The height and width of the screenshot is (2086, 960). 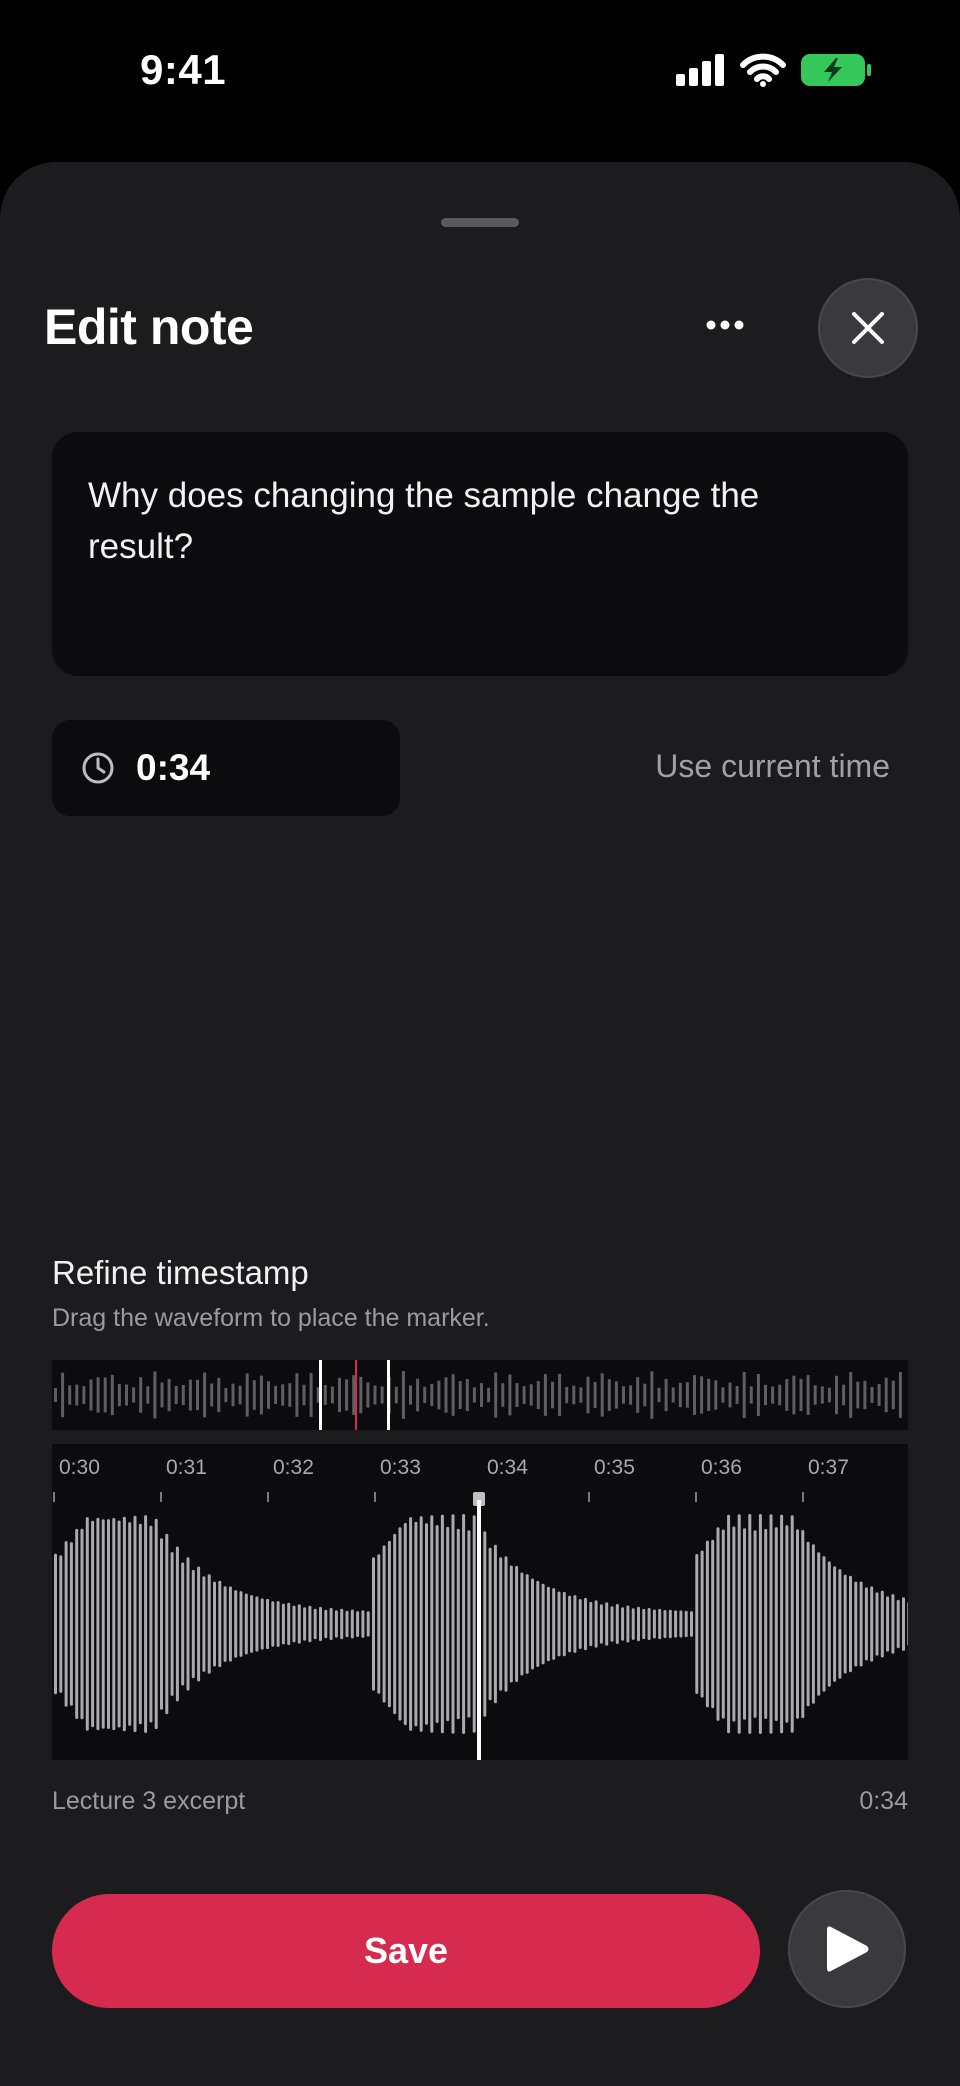 I want to click on track-time: 0:34, so click(x=883, y=1801).